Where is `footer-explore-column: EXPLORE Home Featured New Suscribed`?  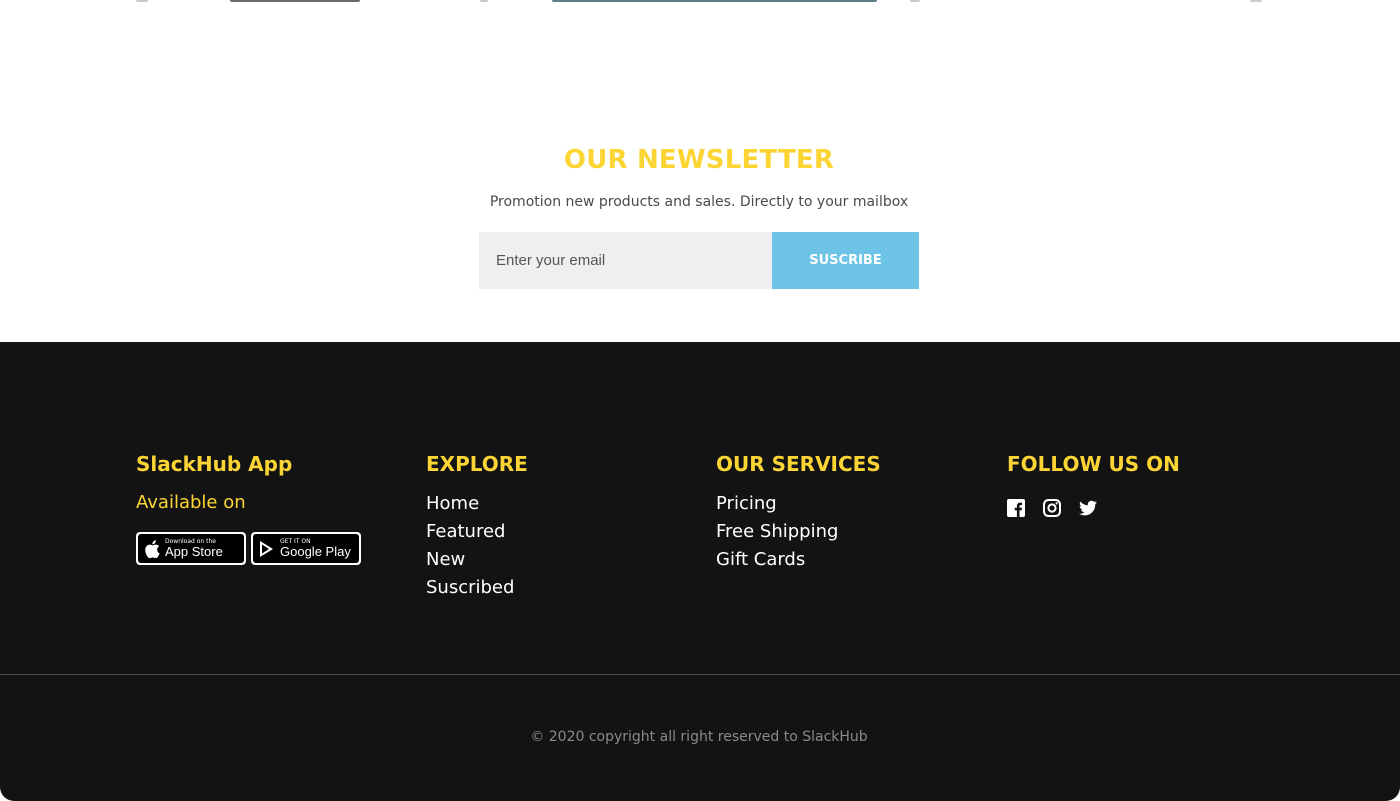
footer-explore-column: EXPLORE Home Featured New Suscribed is located at coordinates (477, 527).